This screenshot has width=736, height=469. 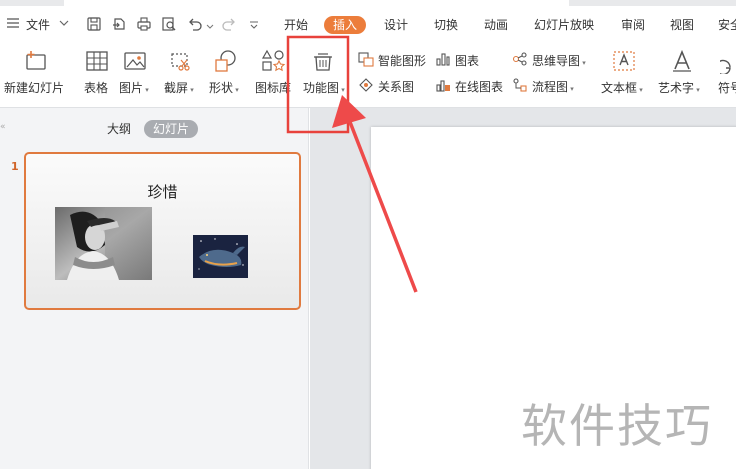 What do you see at coordinates (617, 426) in the screenshot?
I see `watermark-text: 软件技巧` at bounding box center [617, 426].